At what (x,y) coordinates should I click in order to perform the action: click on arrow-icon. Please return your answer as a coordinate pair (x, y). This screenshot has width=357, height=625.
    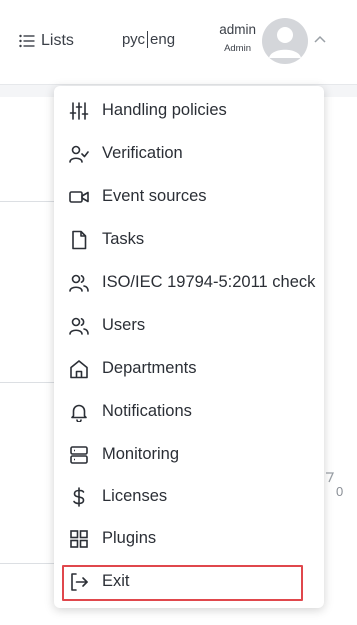
    Looking at the image, I should click on (330, 477).